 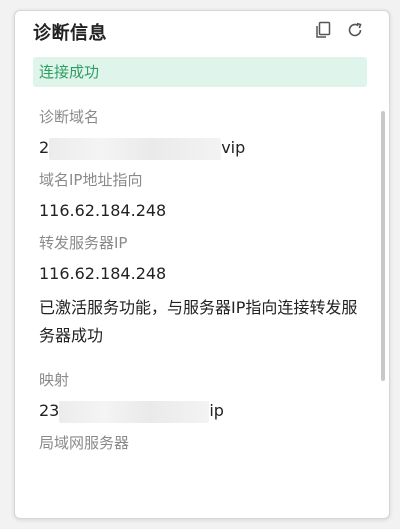 What do you see at coordinates (69, 117) in the screenshot?
I see `diagnostic-domain-label: 诊断域名` at bounding box center [69, 117].